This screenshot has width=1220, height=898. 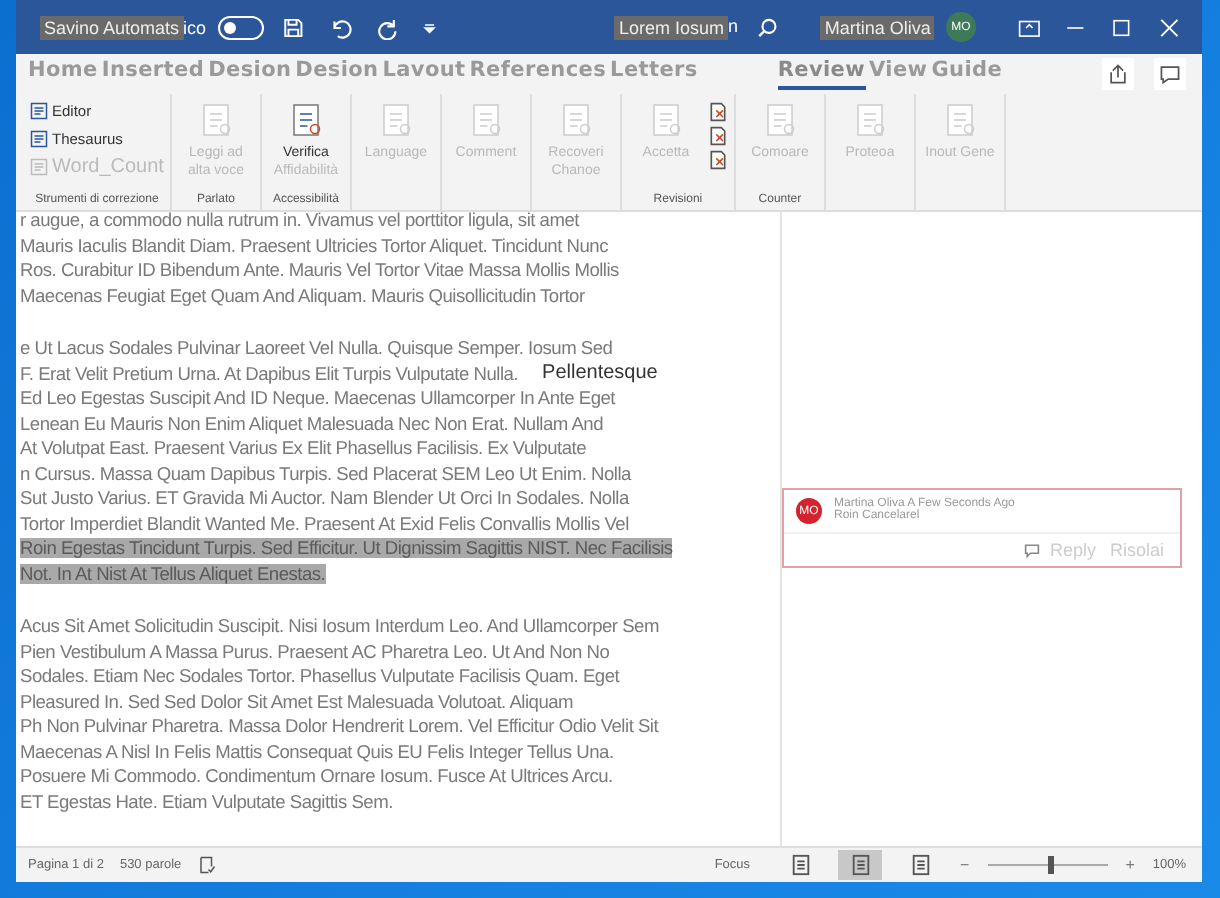 What do you see at coordinates (315, 651) in the screenshot?
I see `document-text-line: Pien Vestibulum A Massa Purus. Praesent AC Pharetra Leo. Ut And Non No` at bounding box center [315, 651].